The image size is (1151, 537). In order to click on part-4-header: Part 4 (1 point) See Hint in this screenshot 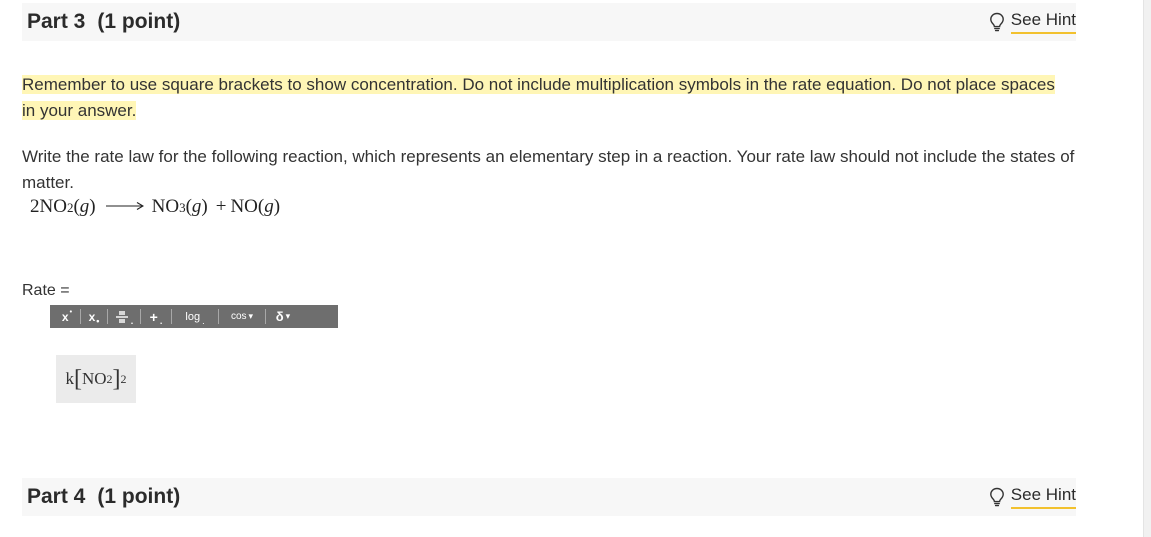, I will do `click(549, 497)`.